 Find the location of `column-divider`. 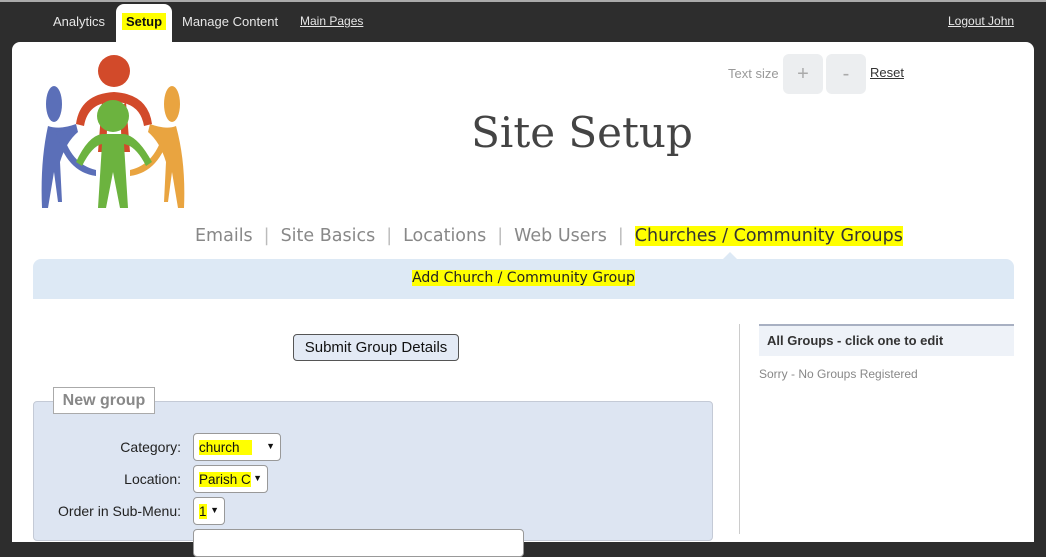

column-divider is located at coordinates (739, 429).